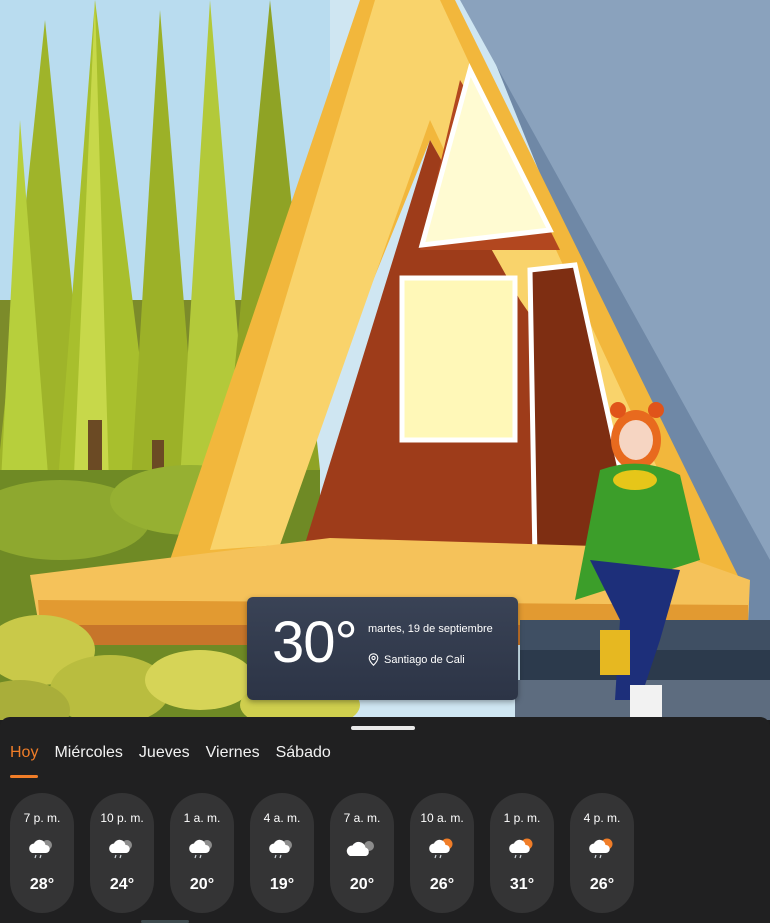 The height and width of the screenshot is (923, 770). I want to click on hourly-item: 10 a. m. 26°, so click(442, 853).